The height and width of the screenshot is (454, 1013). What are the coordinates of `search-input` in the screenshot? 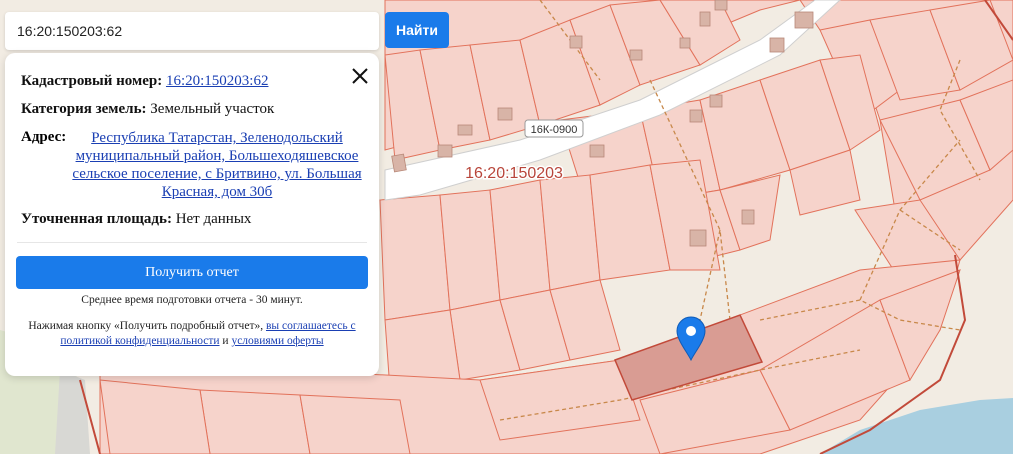 It's located at (192, 31).